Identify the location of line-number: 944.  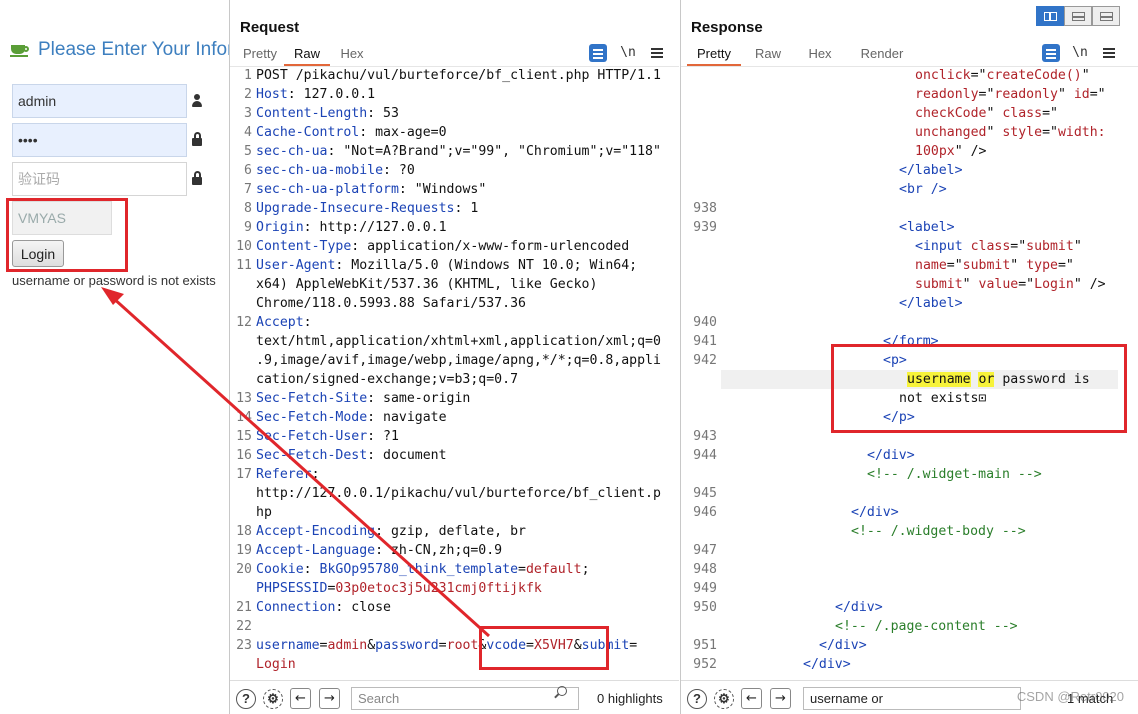
(705, 455).